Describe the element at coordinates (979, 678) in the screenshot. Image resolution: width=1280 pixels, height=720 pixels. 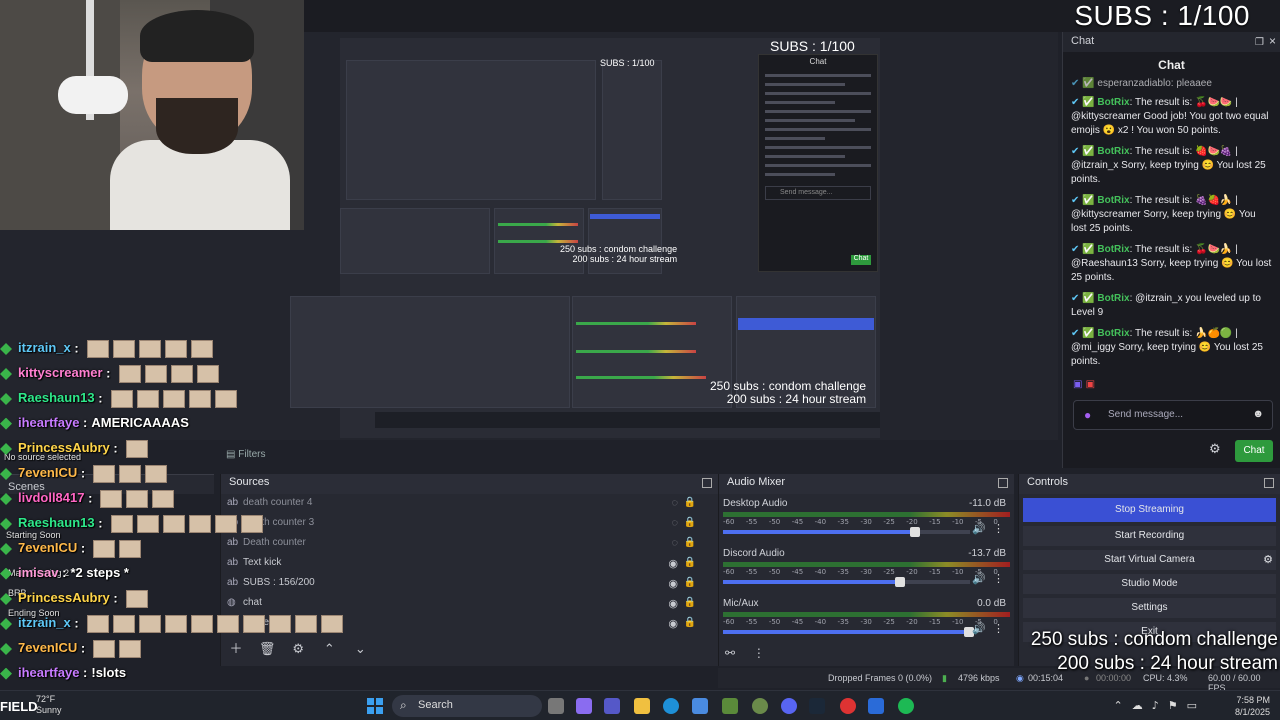
I see `bitrate: 4796 kbps` at that location.